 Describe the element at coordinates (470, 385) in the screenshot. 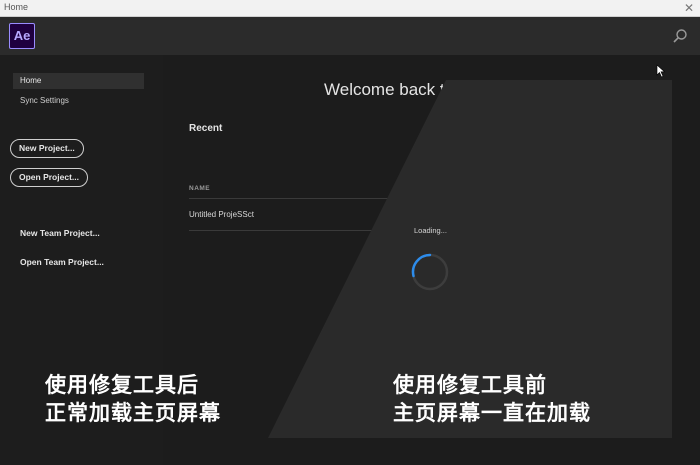

I see `caption-line: 使用修复工具前` at that location.